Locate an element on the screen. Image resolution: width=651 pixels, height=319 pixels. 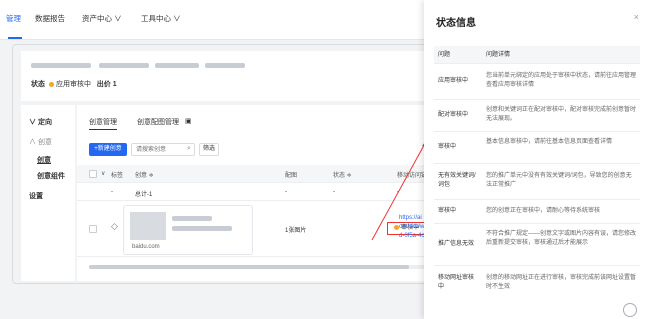
issue-name: 应用审核中 is located at coordinates (453, 81).